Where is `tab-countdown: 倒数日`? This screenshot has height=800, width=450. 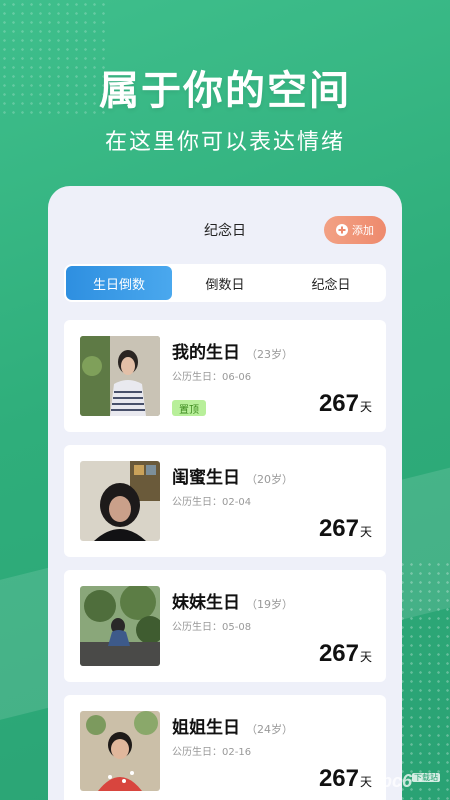 tab-countdown: 倒数日 is located at coordinates (225, 283).